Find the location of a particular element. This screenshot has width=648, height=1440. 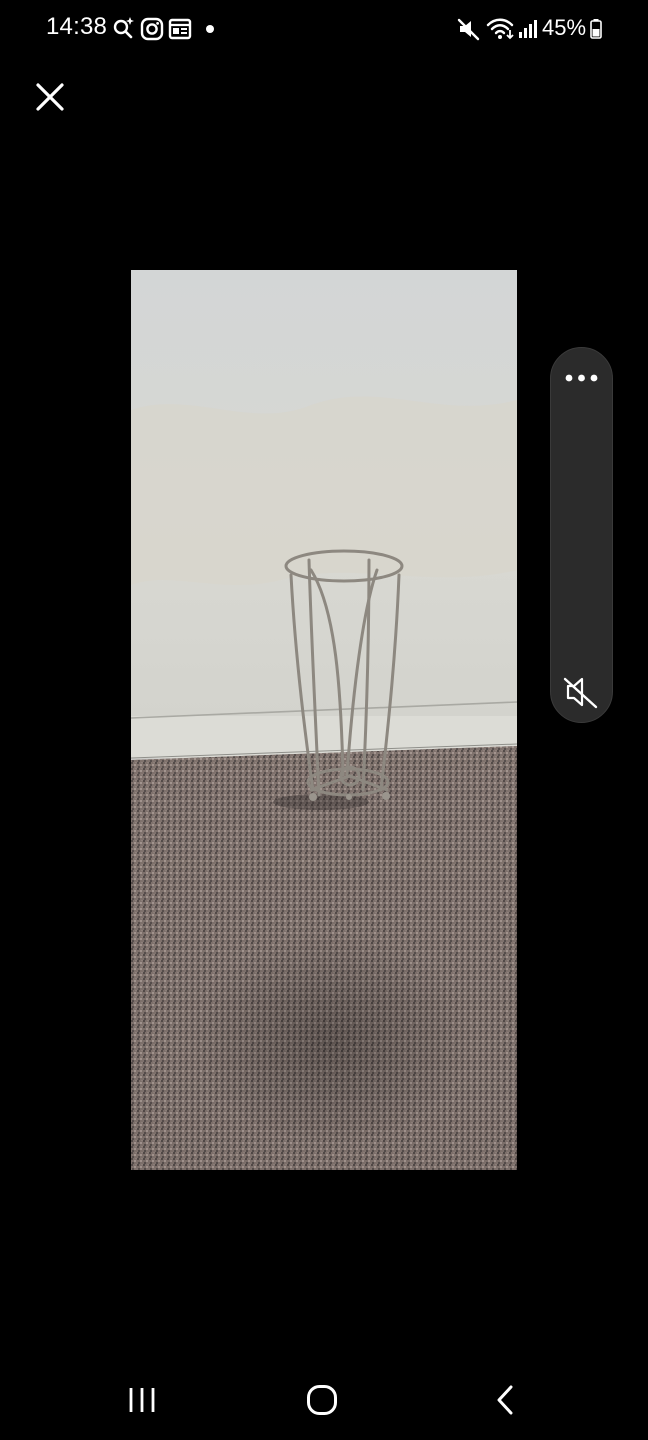

close-icon is located at coordinates (50, 97).